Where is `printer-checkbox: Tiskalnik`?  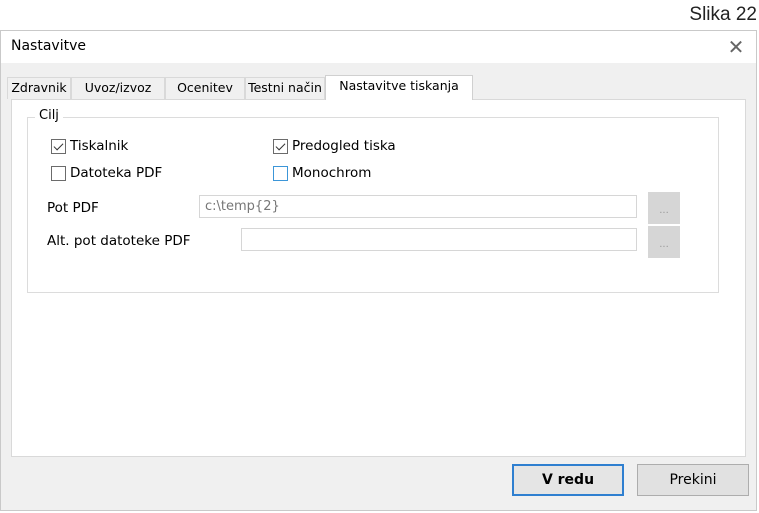
printer-checkbox: Tiskalnik is located at coordinates (89, 146).